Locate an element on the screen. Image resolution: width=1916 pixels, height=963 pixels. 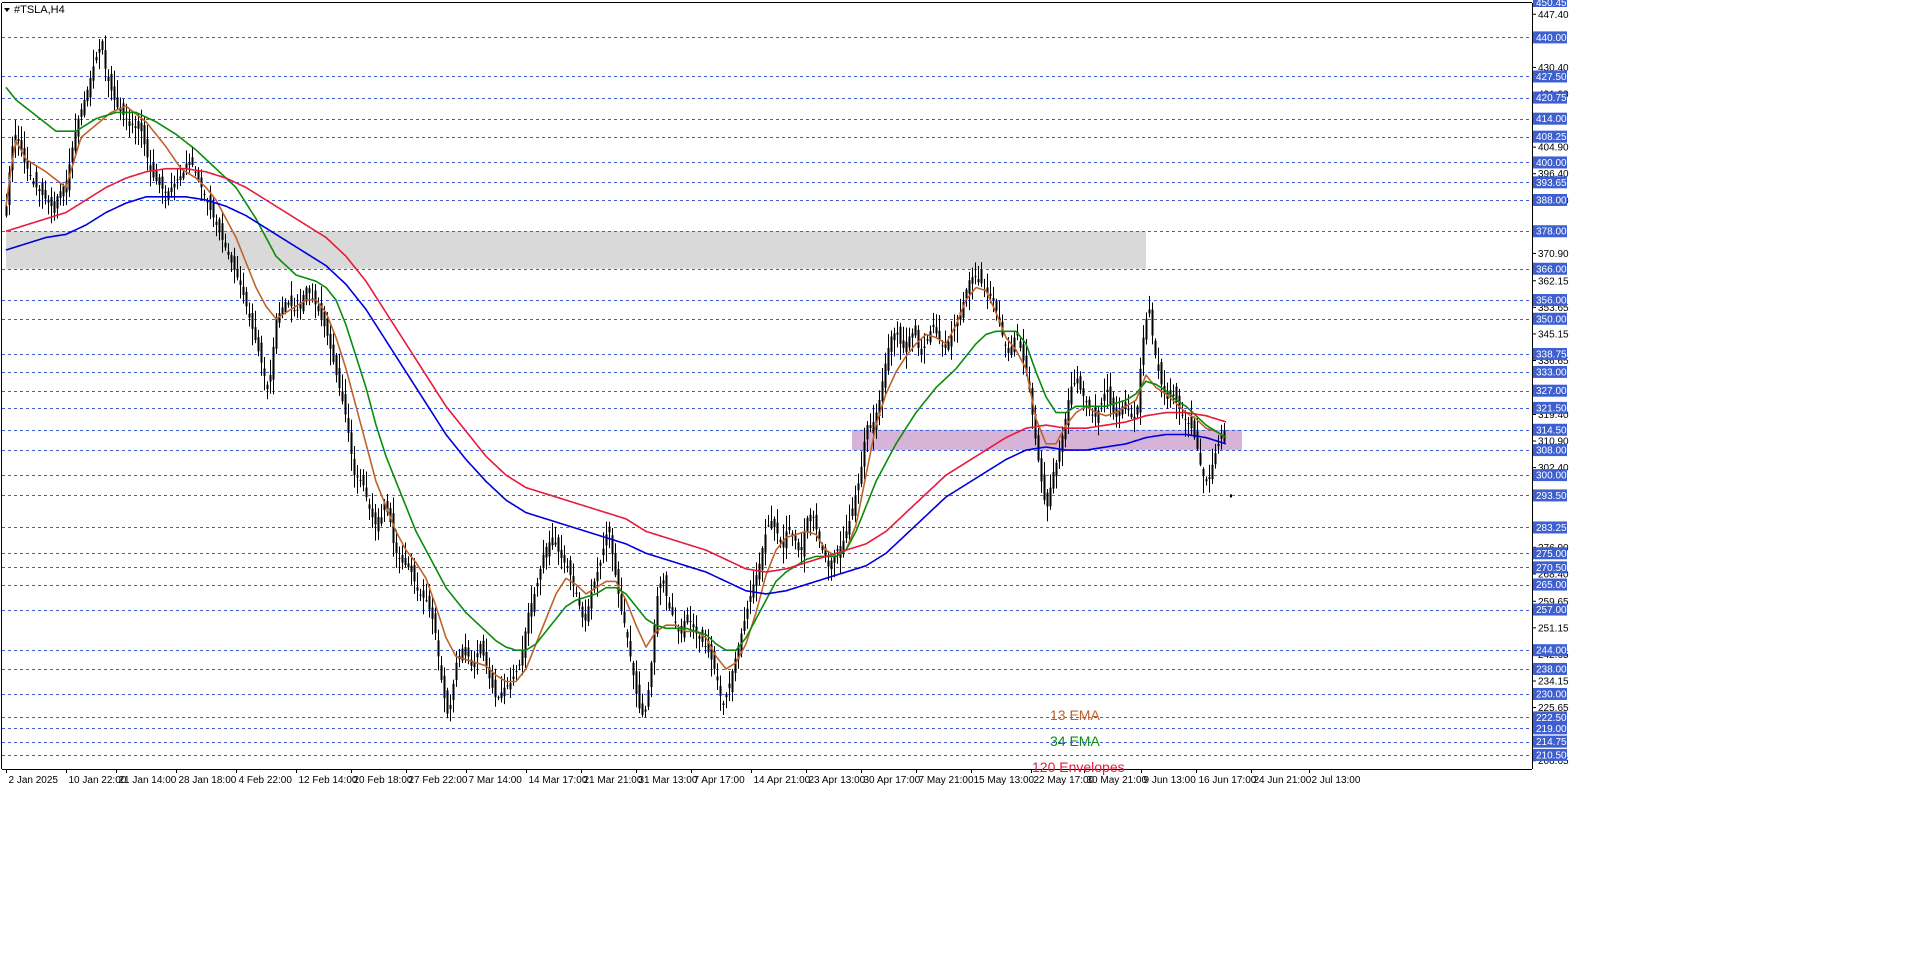
svg-text: 244.00 is located at coordinates (1551, 651).